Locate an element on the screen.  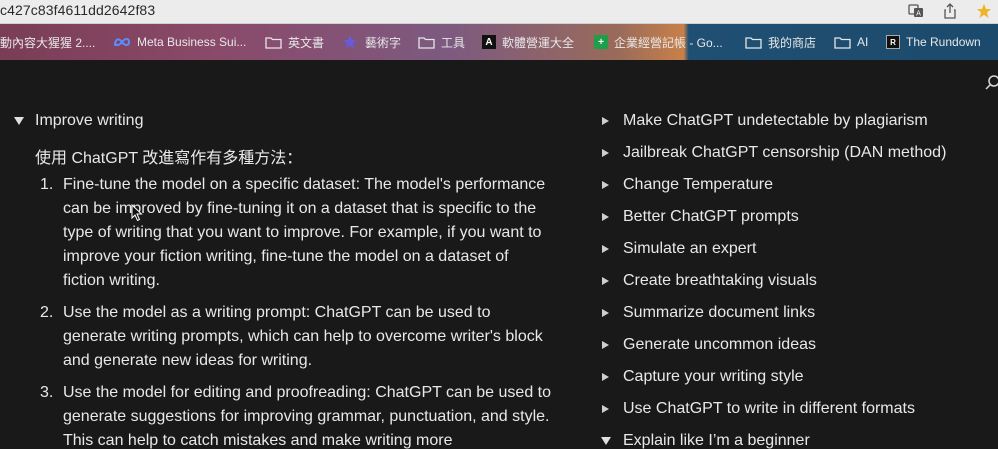
intro-text: 使用 ChatGPT 改進寫作有多種方法： is located at coordinates (169, 158).